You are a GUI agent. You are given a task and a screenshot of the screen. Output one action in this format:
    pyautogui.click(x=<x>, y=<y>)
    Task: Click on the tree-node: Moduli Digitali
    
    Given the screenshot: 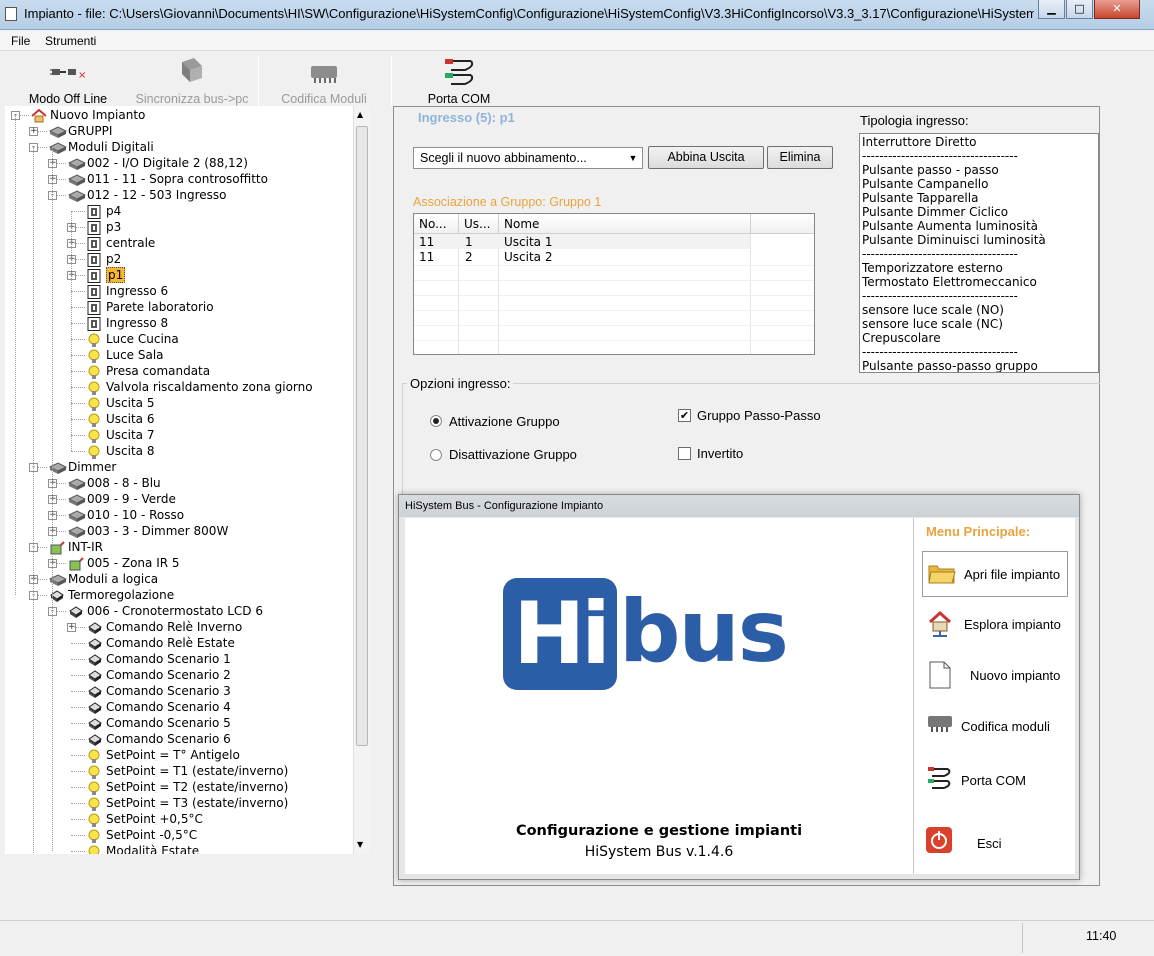 What is the action you would take?
    pyautogui.click(x=101, y=147)
    